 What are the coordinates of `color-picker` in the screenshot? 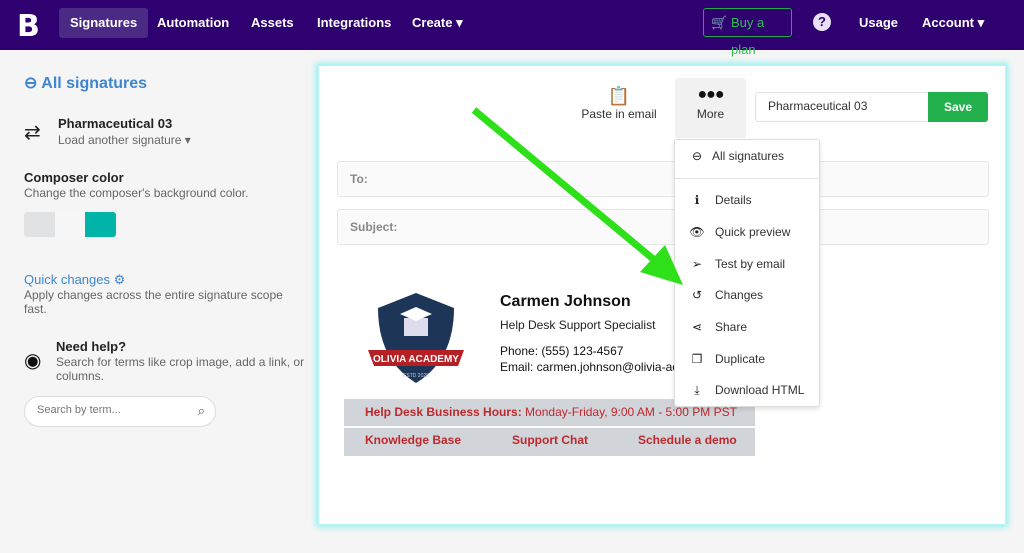 It's located at (70, 224).